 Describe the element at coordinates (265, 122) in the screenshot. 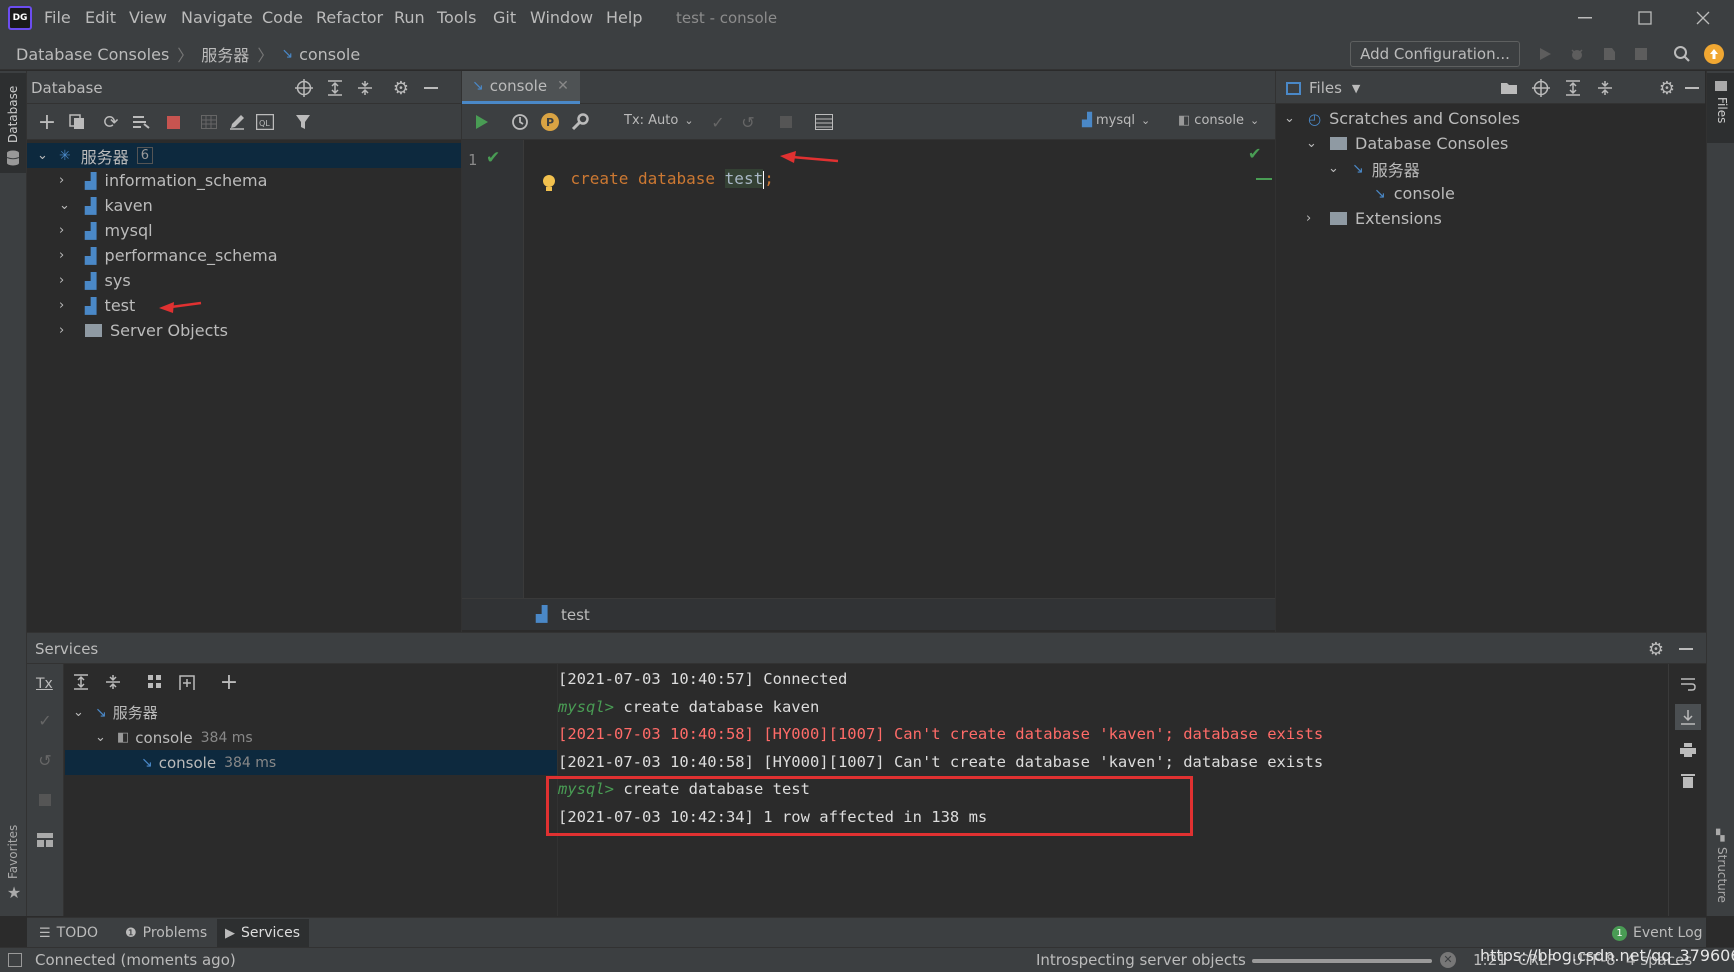

I see `query-console-icon: QL` at that location.